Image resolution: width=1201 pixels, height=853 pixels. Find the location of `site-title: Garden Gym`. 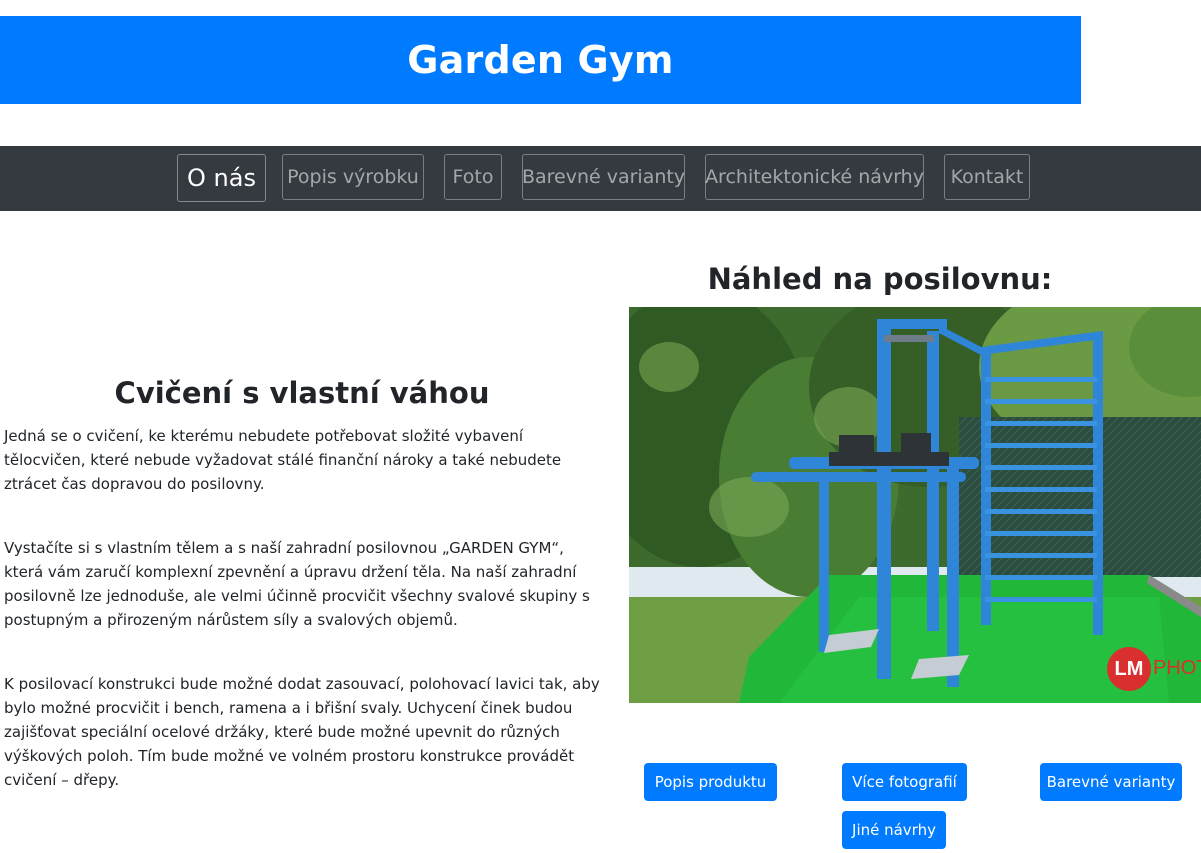

site-title: Garden Gym is located at coordinates (540, 60).